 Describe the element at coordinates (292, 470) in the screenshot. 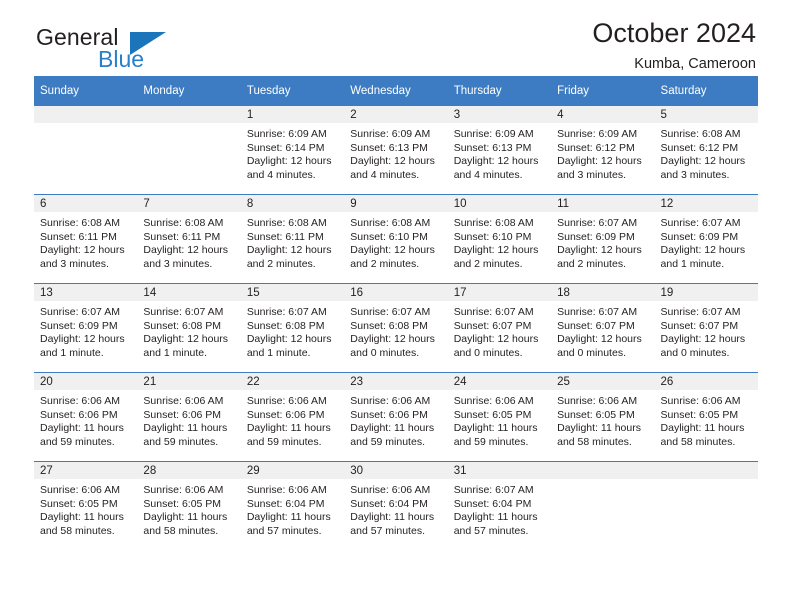

I see `day-number: 29` at that location.